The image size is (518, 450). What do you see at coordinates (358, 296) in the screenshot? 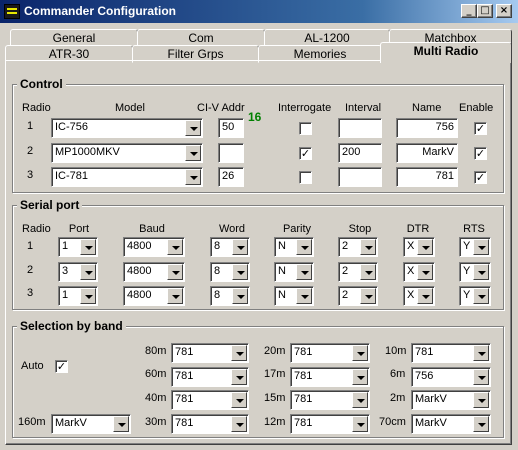
I see `stop-select-3: 2` at bounding box center [358, 296].